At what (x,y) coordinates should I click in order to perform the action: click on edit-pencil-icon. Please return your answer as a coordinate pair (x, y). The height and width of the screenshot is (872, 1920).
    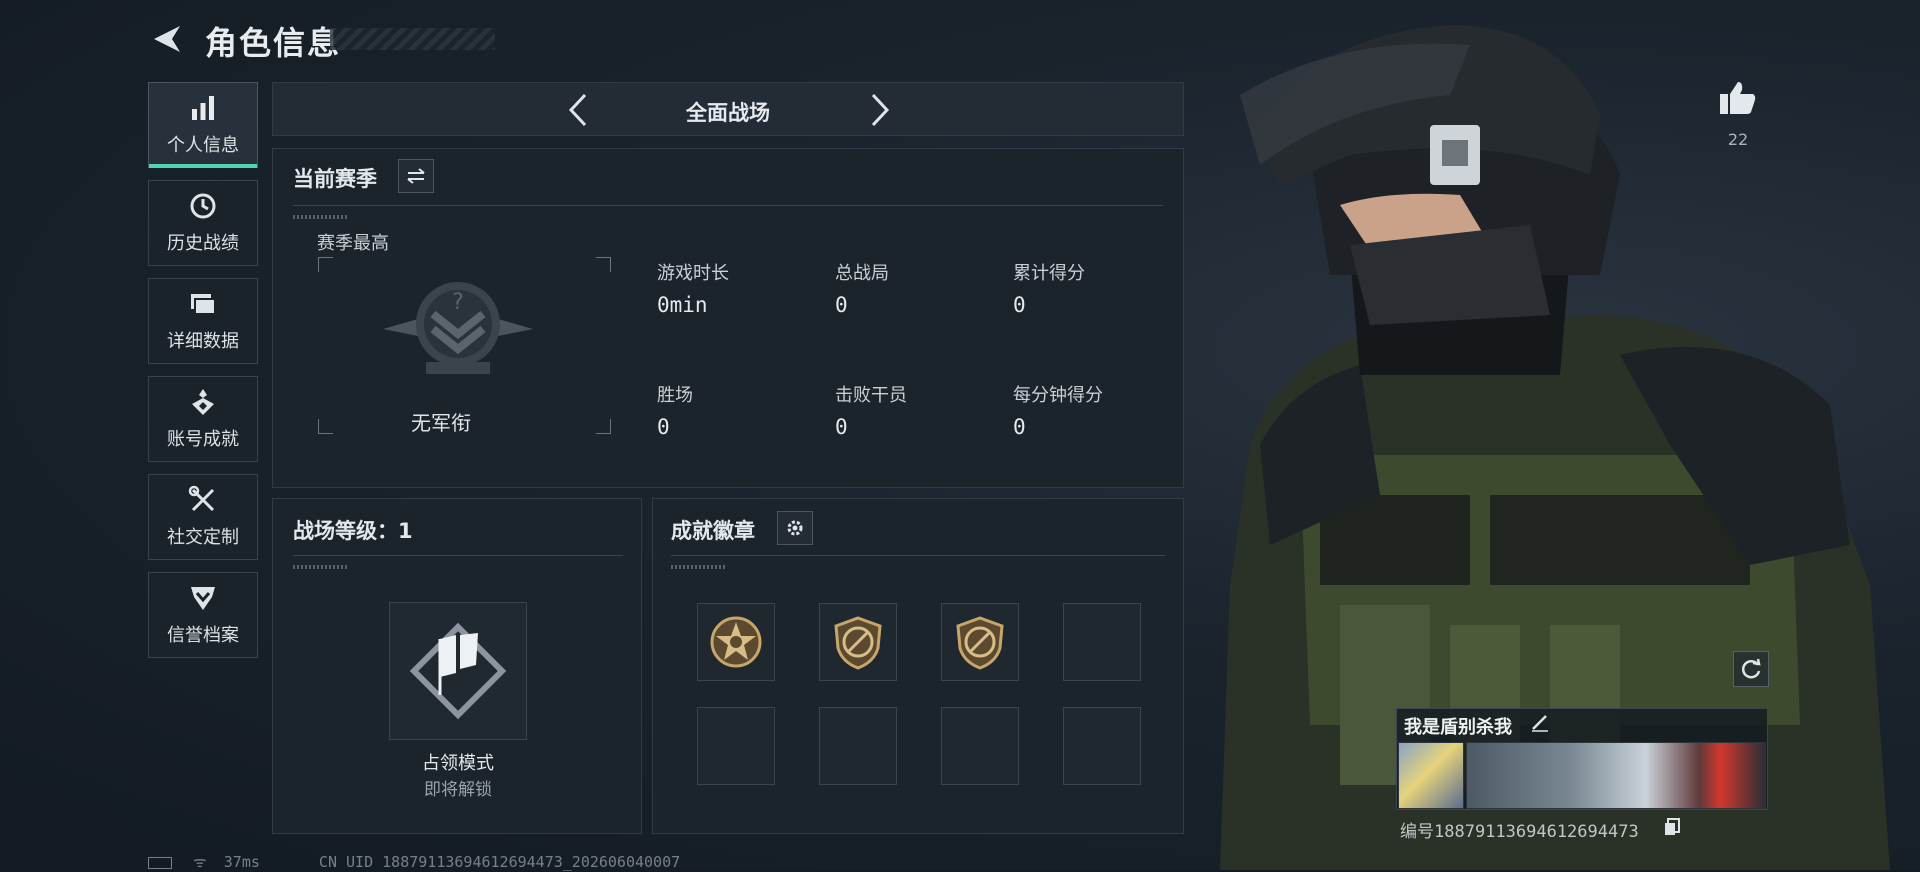
    Looking at the image, I should click on (1540, 722).